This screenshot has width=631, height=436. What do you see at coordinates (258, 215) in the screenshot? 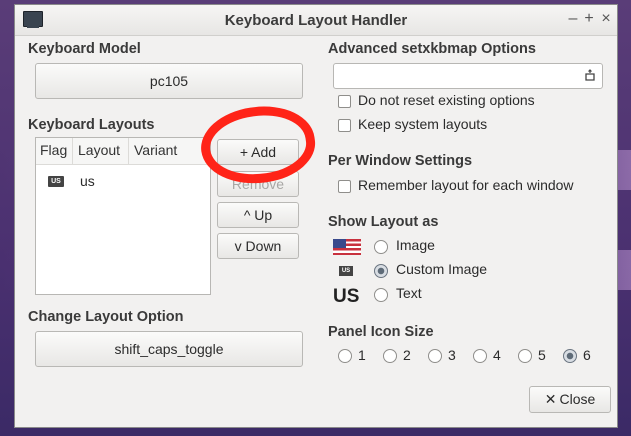
I see `move-up-button: ^ Up` at bounding box center [258, 215].